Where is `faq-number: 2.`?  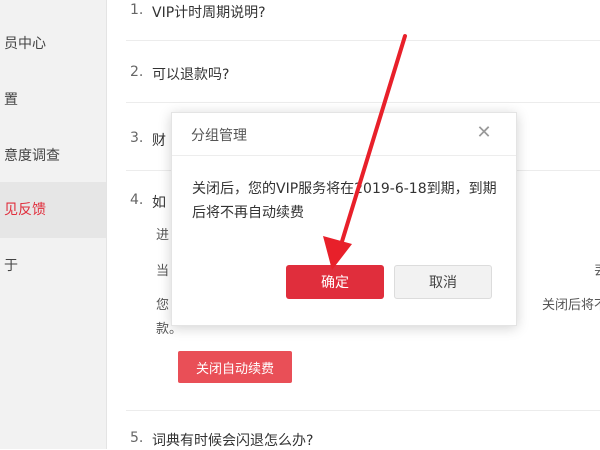
faq-number: 2. is located at coordinates (137, 72).